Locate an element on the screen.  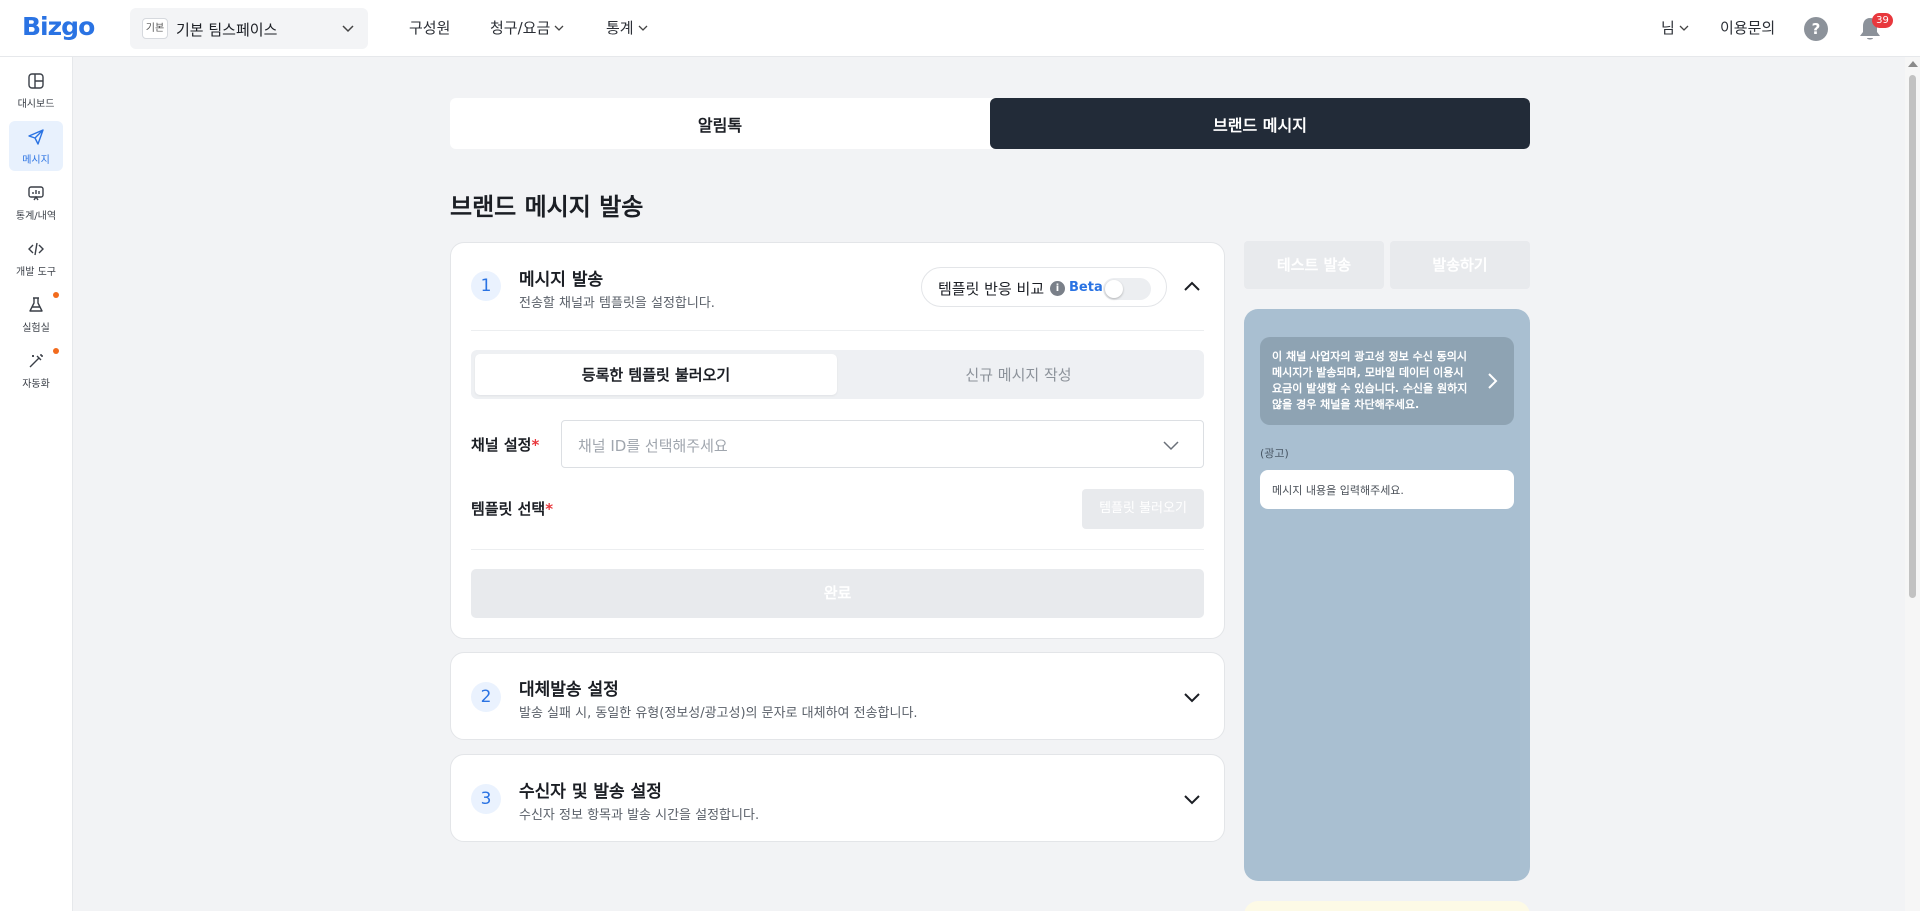
workspace-selector: 기본 기본 팀스페이스 is located at coordinates (249, 28).